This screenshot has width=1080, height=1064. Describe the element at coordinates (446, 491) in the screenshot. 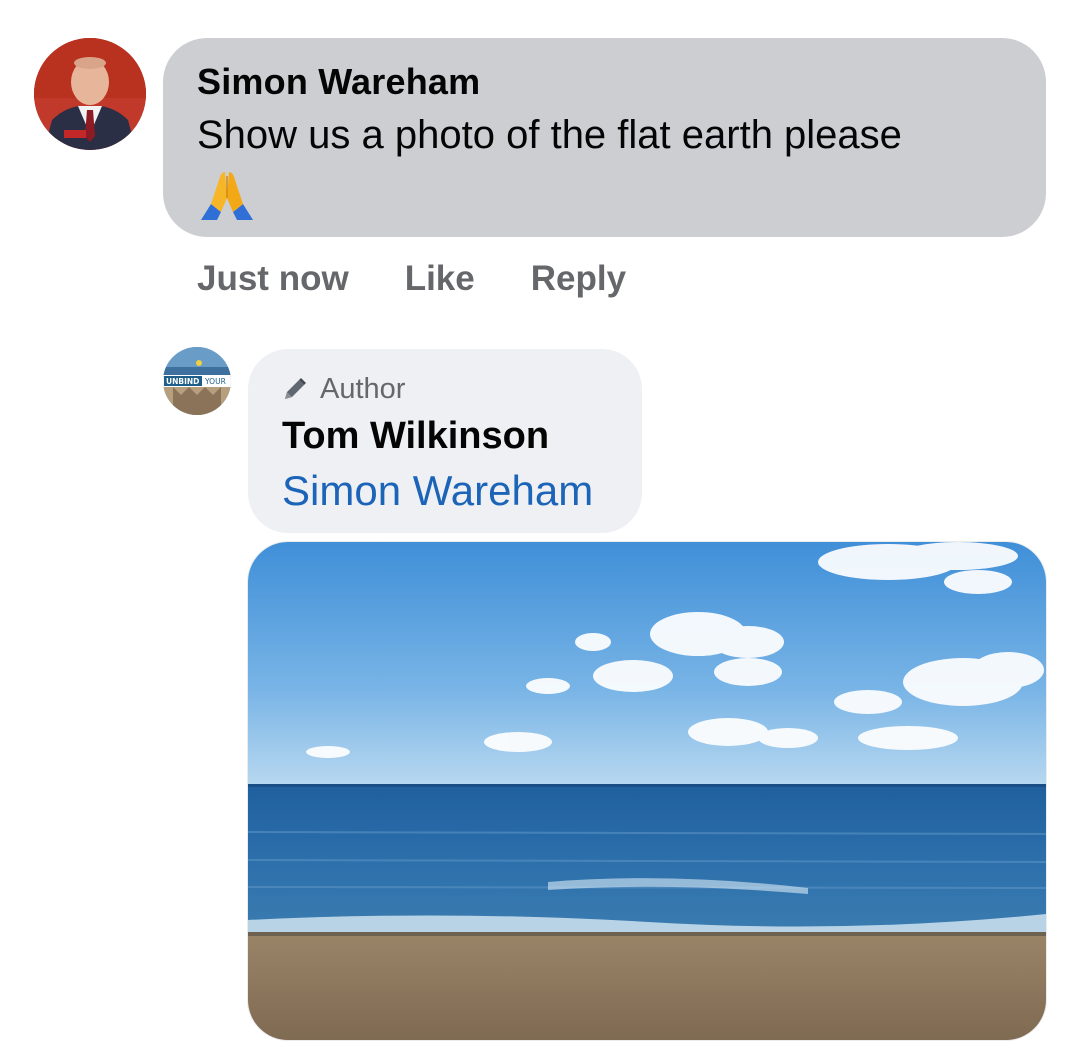

I see `mention-link: Simon Wareham` at that location.